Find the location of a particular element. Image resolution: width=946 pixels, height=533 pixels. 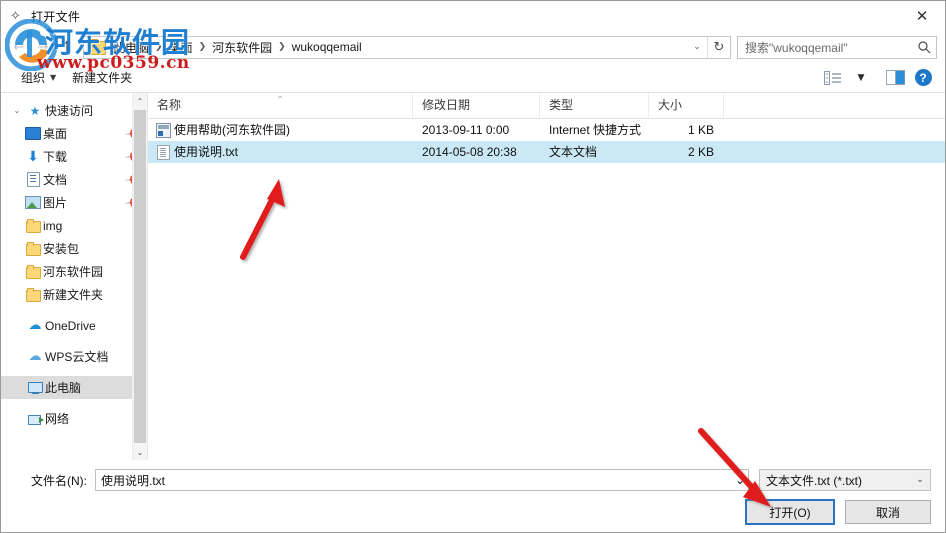

breadcrumb-item-0: 此电脑 is located at coordinates (131, 47).